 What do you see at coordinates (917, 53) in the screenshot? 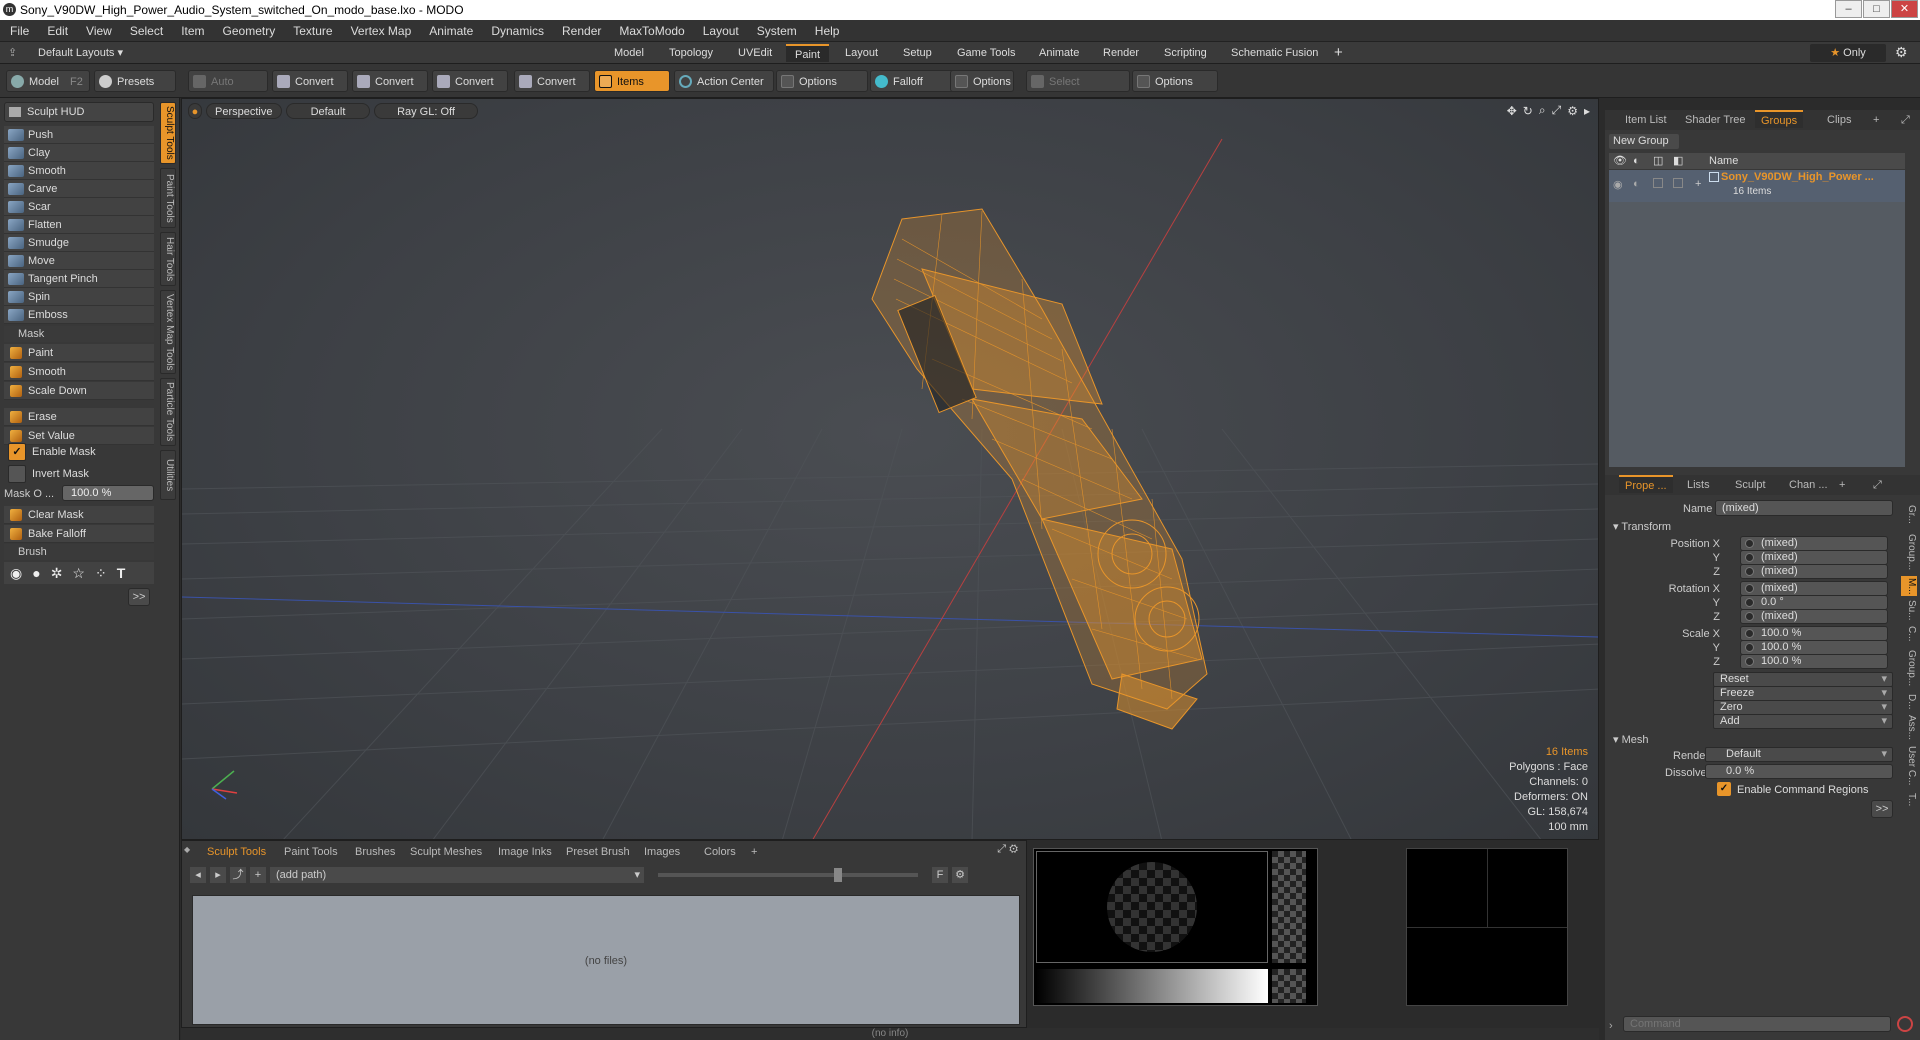
I see `tab-setup: Setup` at bounding box center [917, 53].